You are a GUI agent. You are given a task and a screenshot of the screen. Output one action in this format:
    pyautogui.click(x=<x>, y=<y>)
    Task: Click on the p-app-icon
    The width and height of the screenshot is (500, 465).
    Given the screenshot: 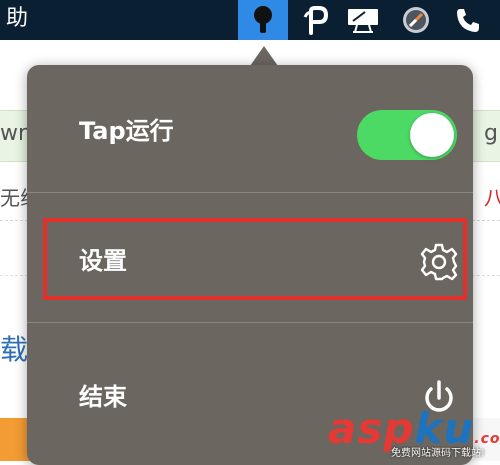 What is the action you would take?
    pyautogui.click(x=316, y=20)
    